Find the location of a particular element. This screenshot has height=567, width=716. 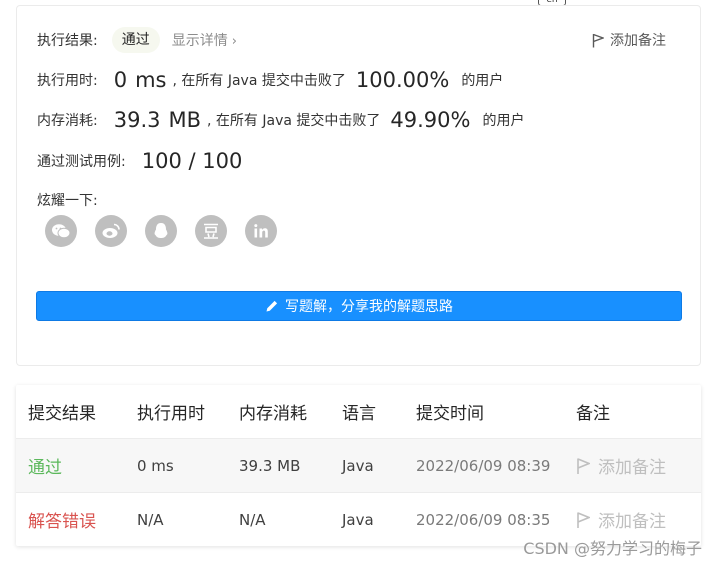

runtime-percentile: 100.00% is located at coordinates (402, 80).